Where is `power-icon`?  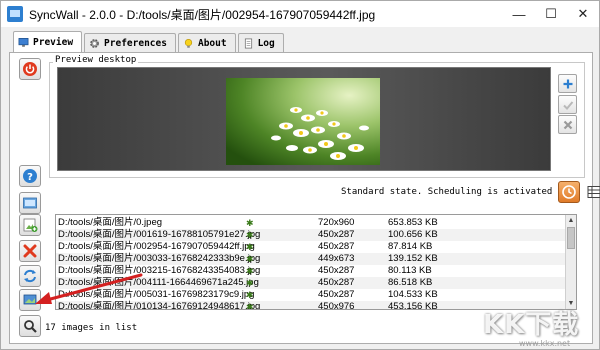
power-icon is located at coordinates (30, 69).